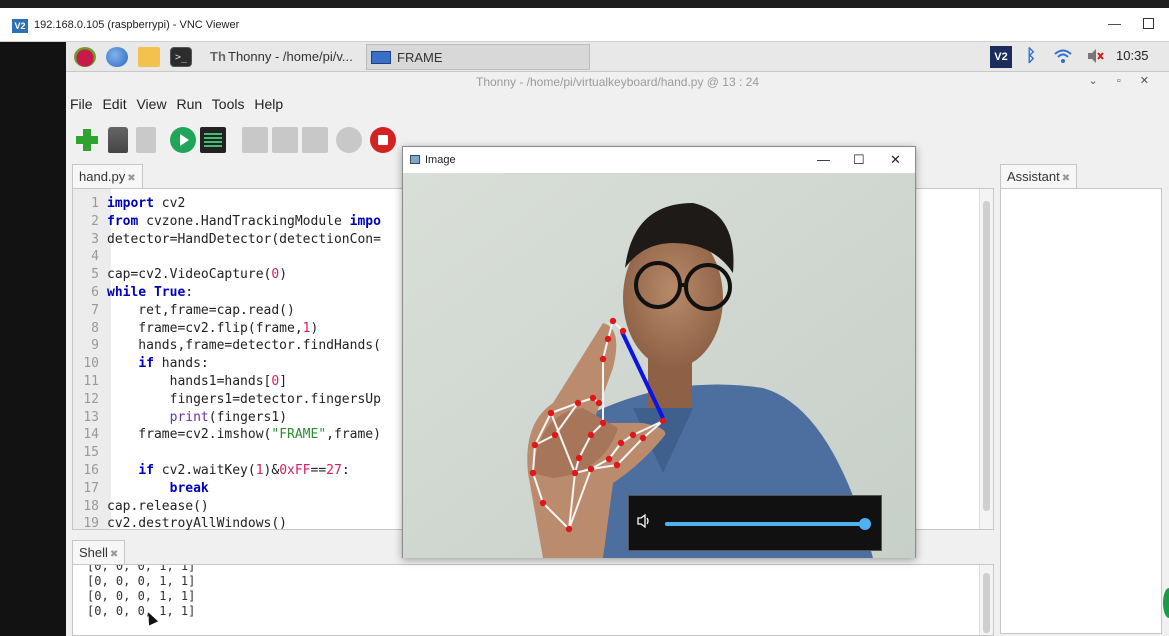  I want to click on code-line: 2 from cvzone.HandTrackingModule impo, so click(227, 222).